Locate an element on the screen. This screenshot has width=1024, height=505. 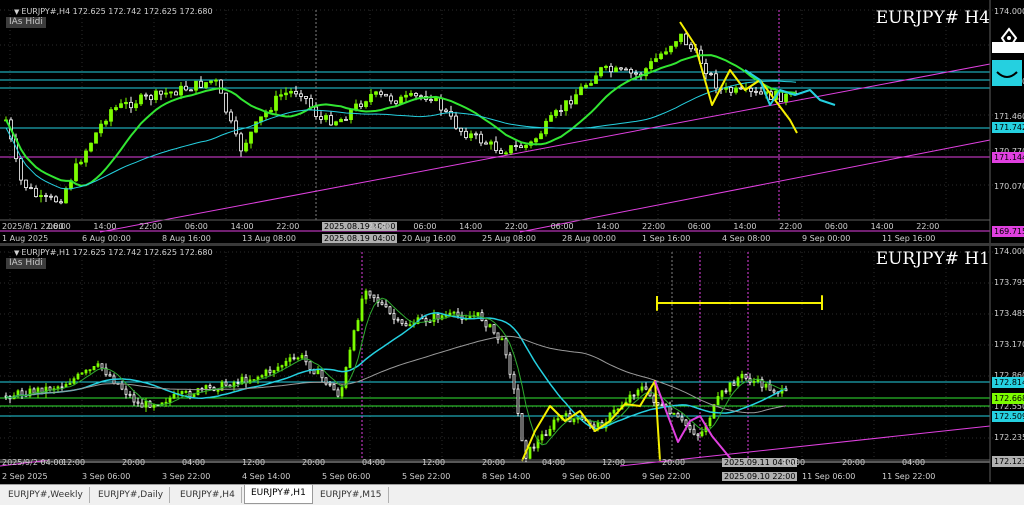
date-tick-label: 20 Aug 16:00 is located at coordinates (429, 238).